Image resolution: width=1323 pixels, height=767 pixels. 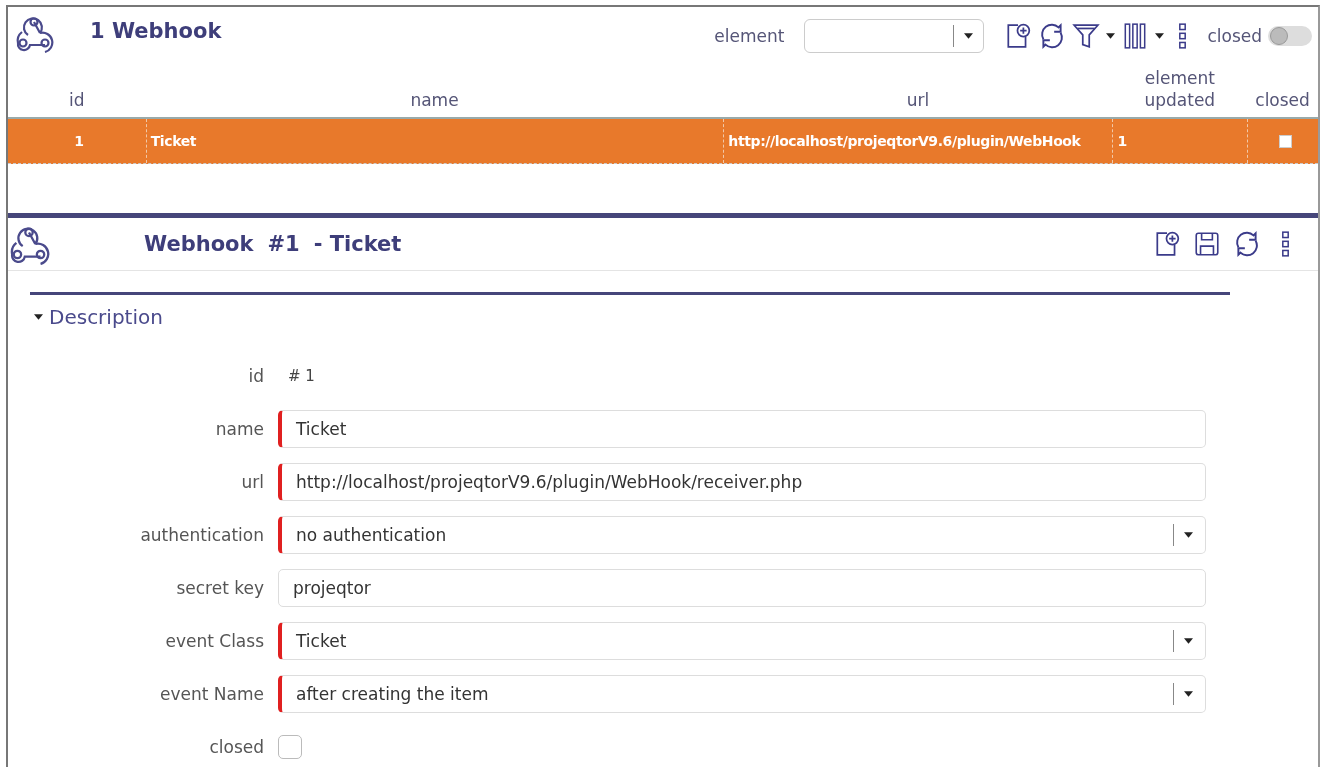 I want to click on closed-toggle, so click(x=1290, y=36).